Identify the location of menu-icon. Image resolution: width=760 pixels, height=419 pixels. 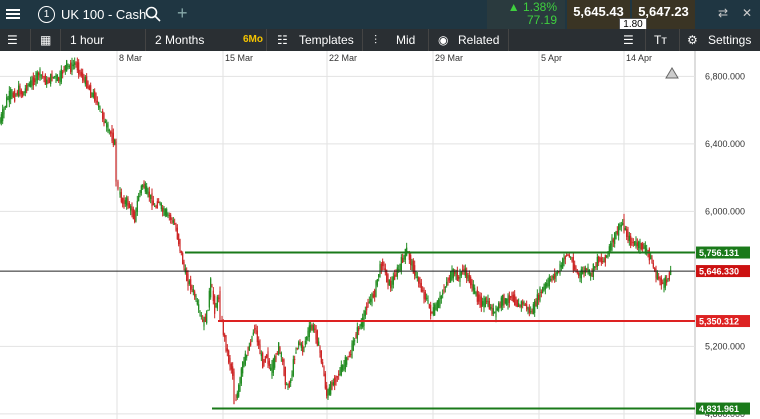
(13, 14).